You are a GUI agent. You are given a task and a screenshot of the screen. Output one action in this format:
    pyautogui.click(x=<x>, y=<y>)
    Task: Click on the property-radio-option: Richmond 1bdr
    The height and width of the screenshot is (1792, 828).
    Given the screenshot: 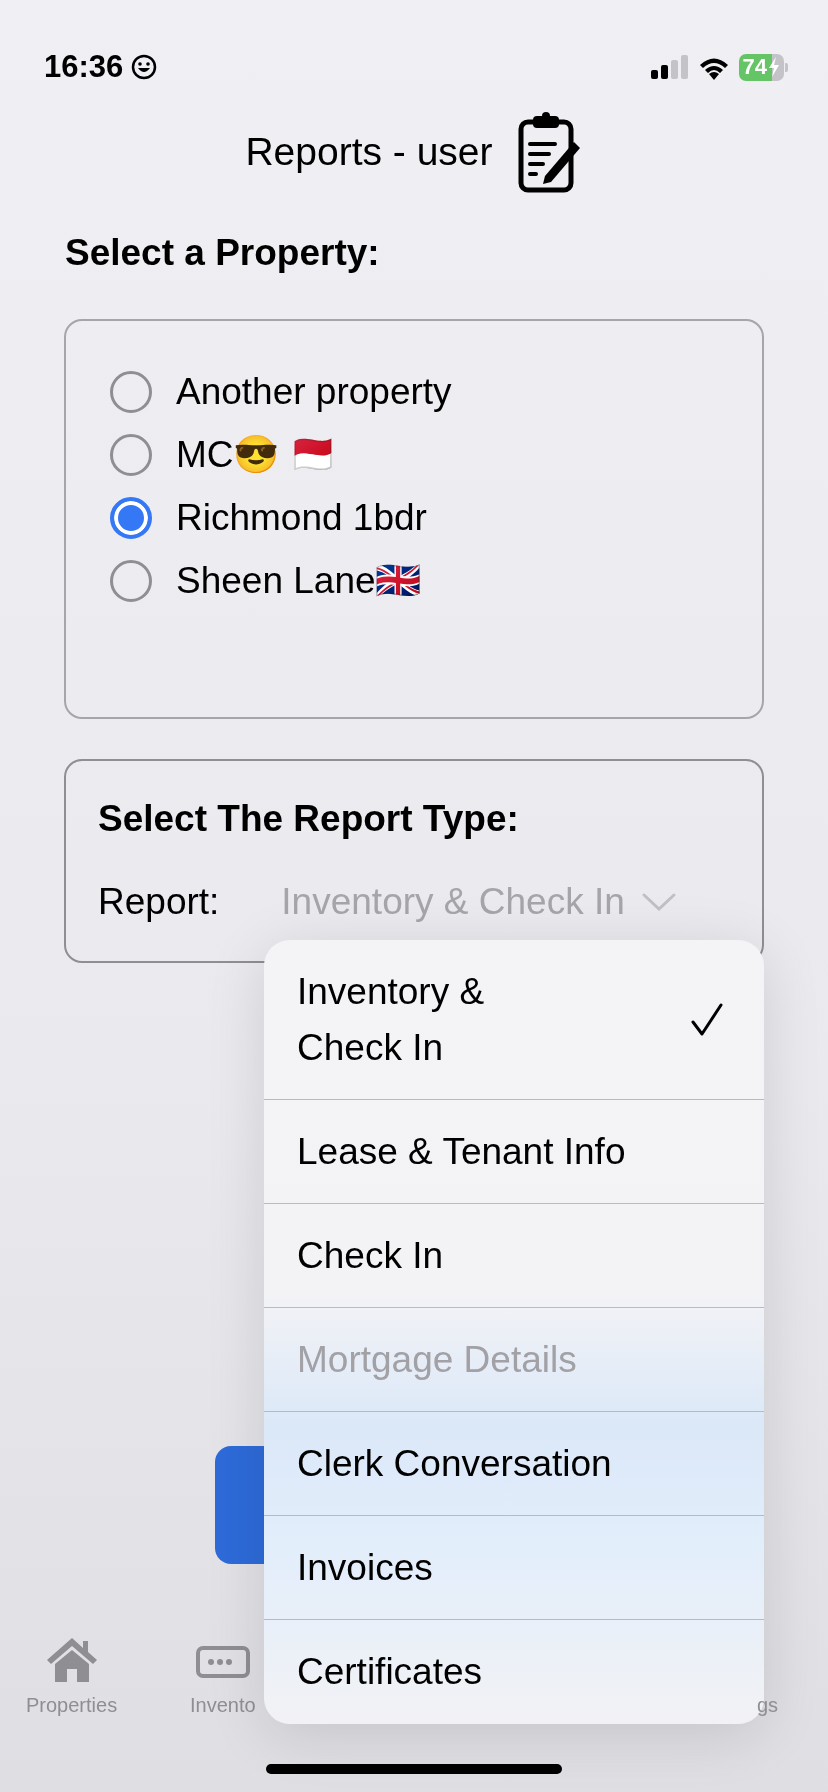 What is the action you would take?
    pyautogui.click(x=436, y=518)
    